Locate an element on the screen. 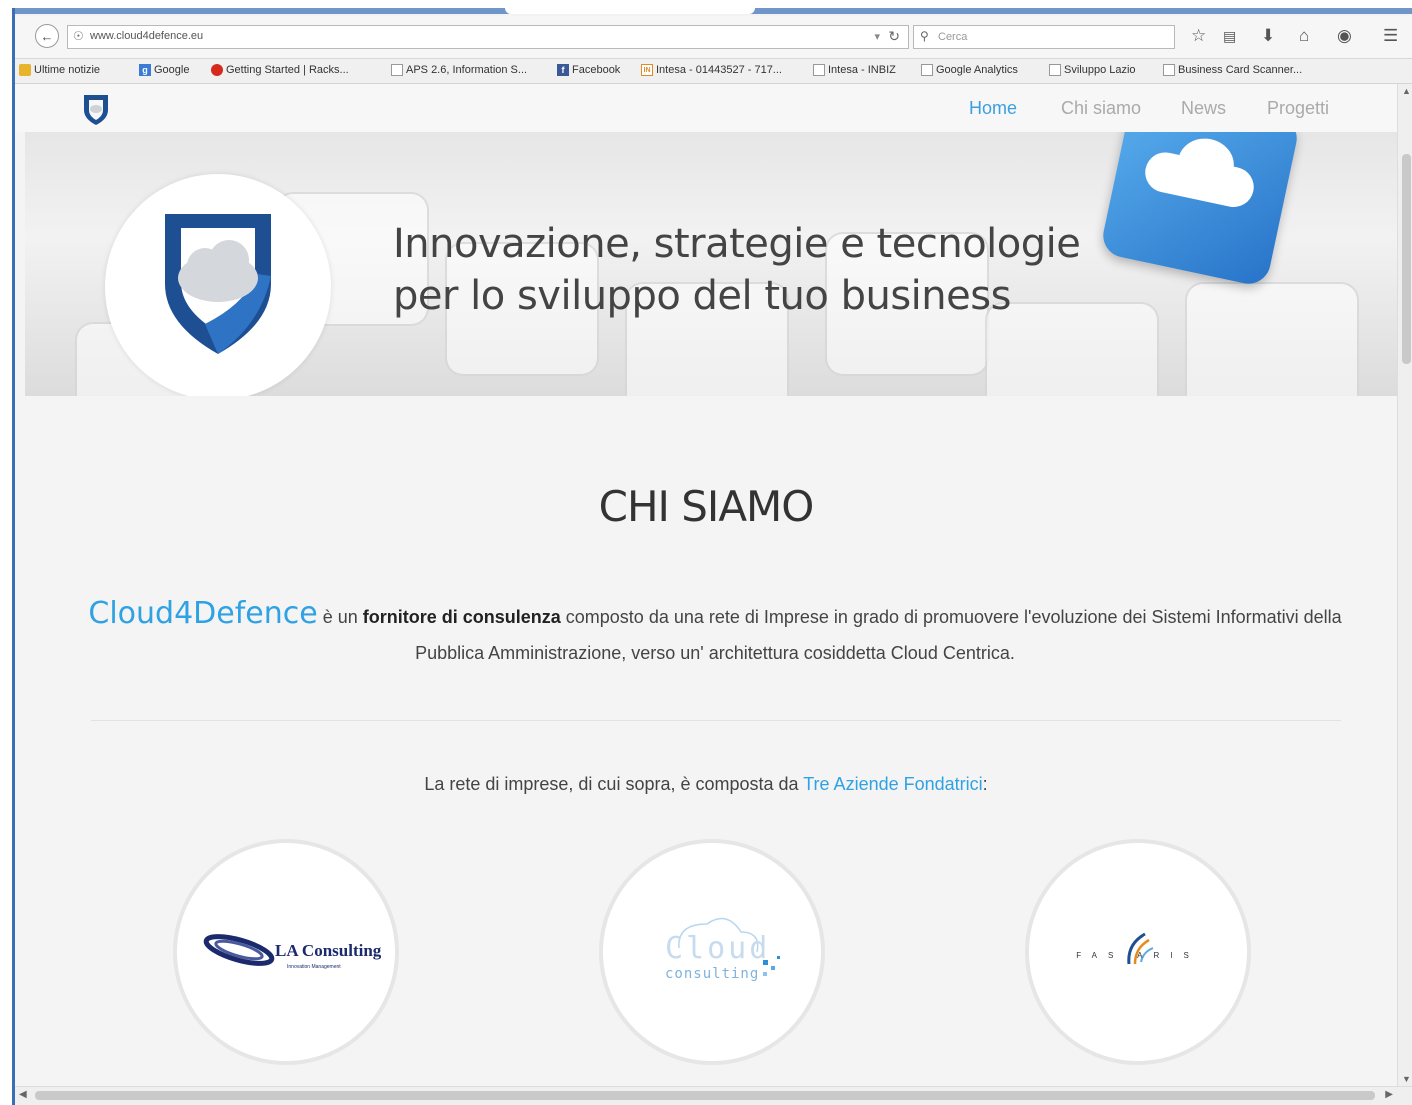  bookmark-item: f Facebook is located at coordinates (588, 70).